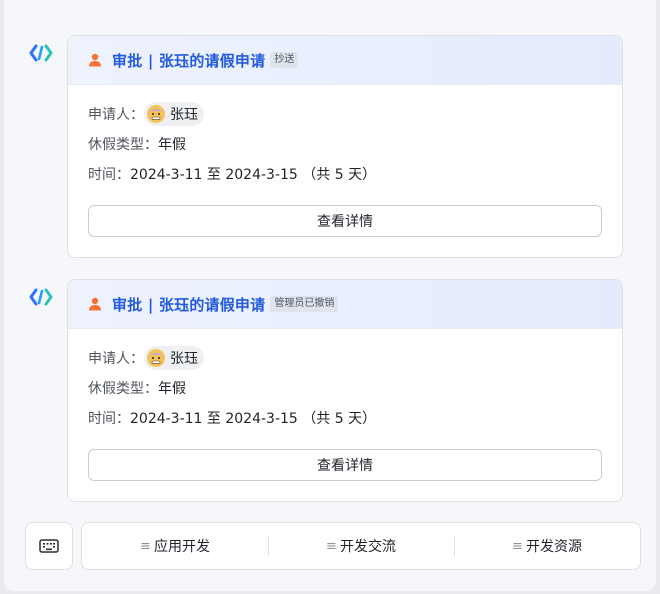 The image size is (660, 594). Describe the element at coordinates (181, 547) in the screenshot. I see `menu-item-label: 应用开发` at that location.